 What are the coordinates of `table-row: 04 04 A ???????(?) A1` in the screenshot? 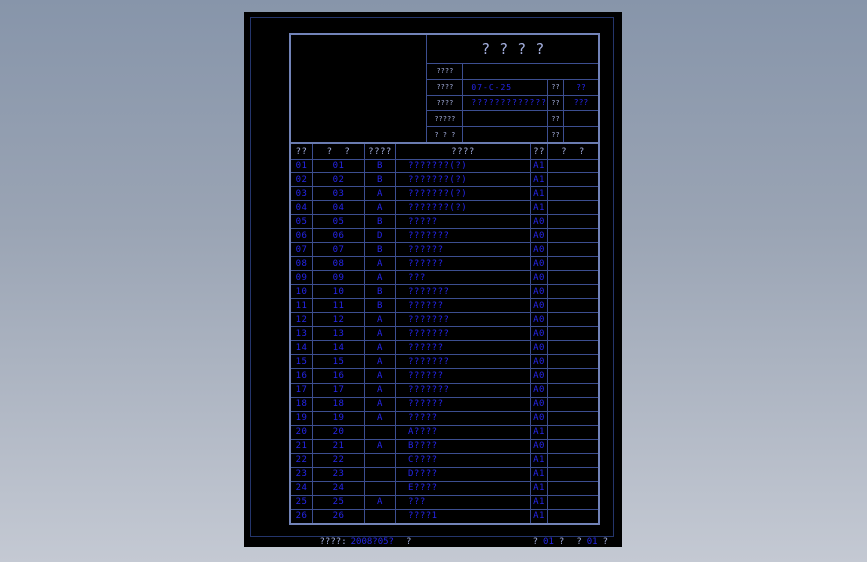 It's located at (444, 208).